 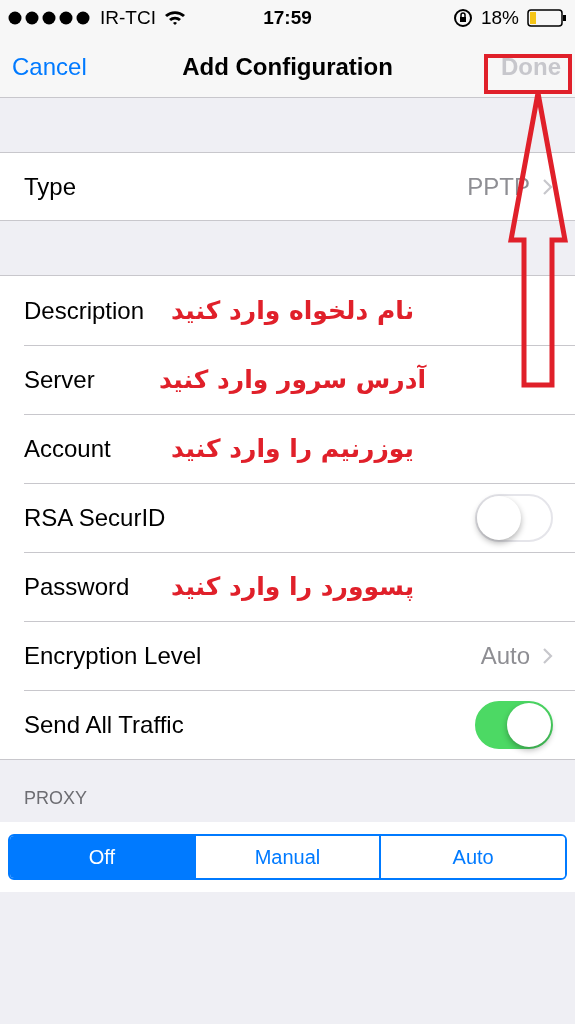 I want to click on toggle-switch, so click(x=514, y=724).